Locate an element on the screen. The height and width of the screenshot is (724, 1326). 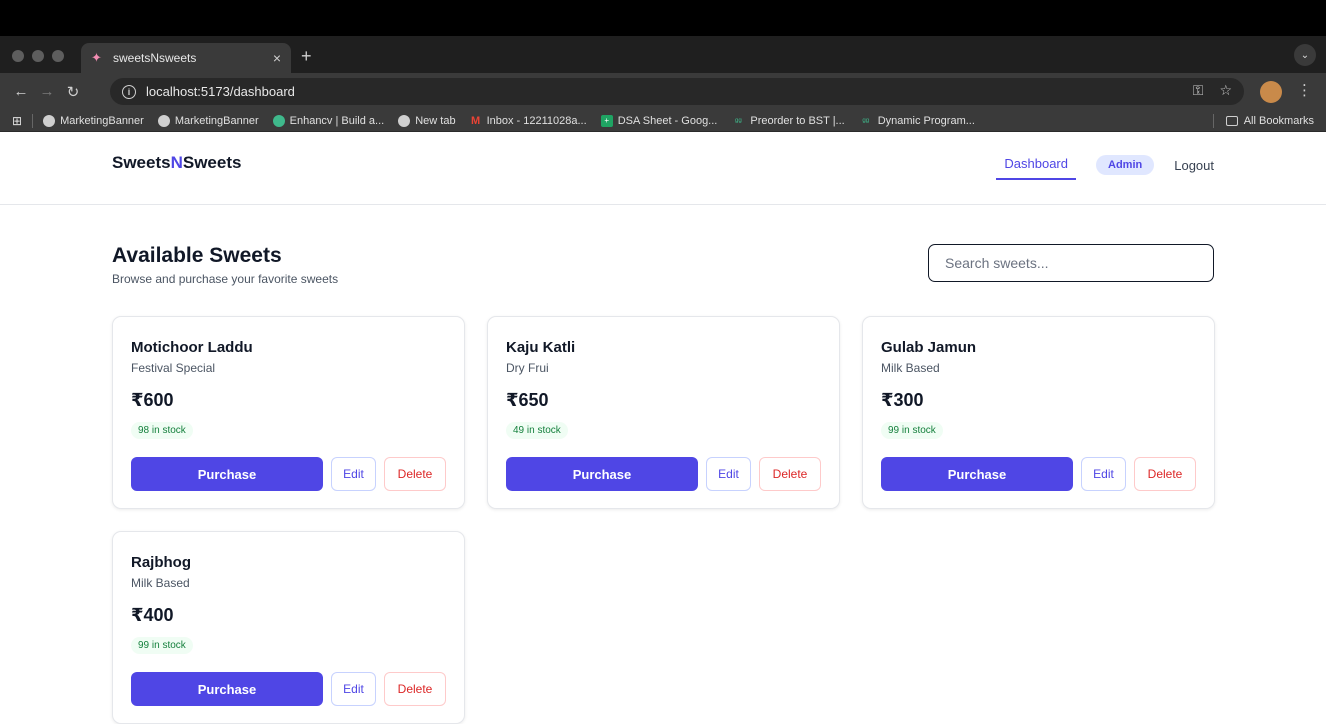
brand-accent: N is located at coordinates (176, 162).